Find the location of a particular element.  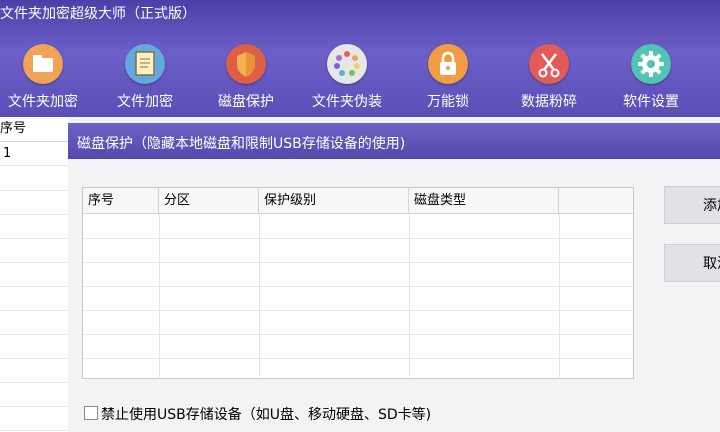

column-header-disk-type: 磁盘类型 is located at coordinates (484, 201).